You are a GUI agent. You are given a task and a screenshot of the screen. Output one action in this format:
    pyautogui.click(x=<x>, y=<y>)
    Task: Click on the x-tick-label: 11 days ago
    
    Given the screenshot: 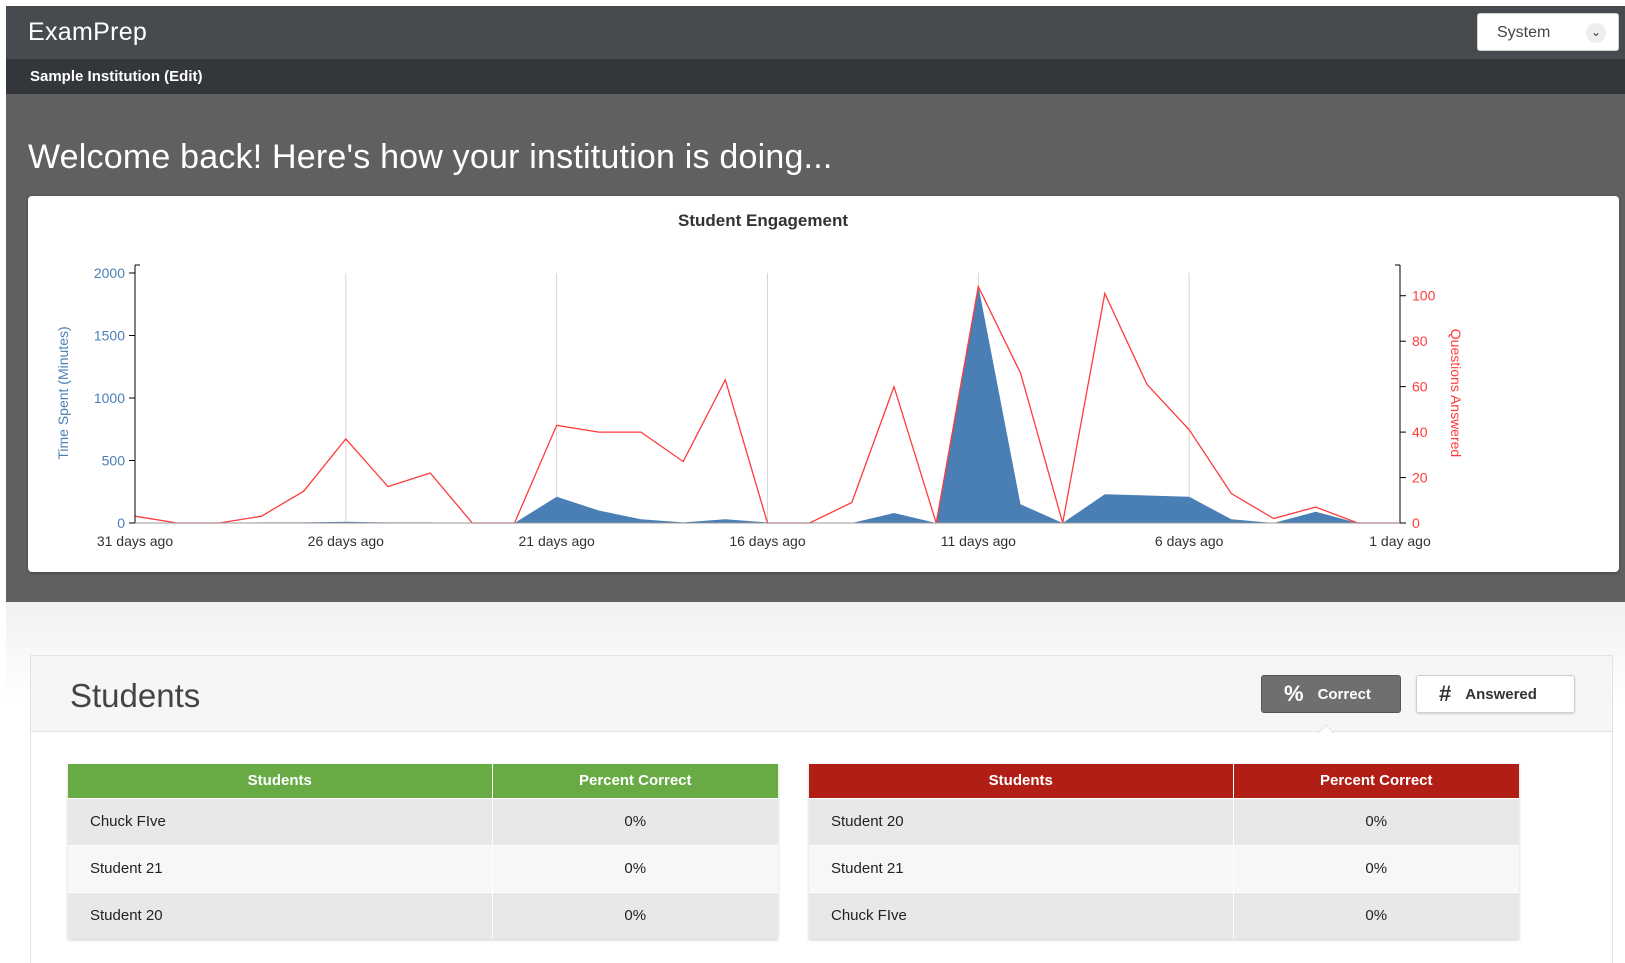 What is the action you would take?
    pyautogui.click(x=978, y=541)
    